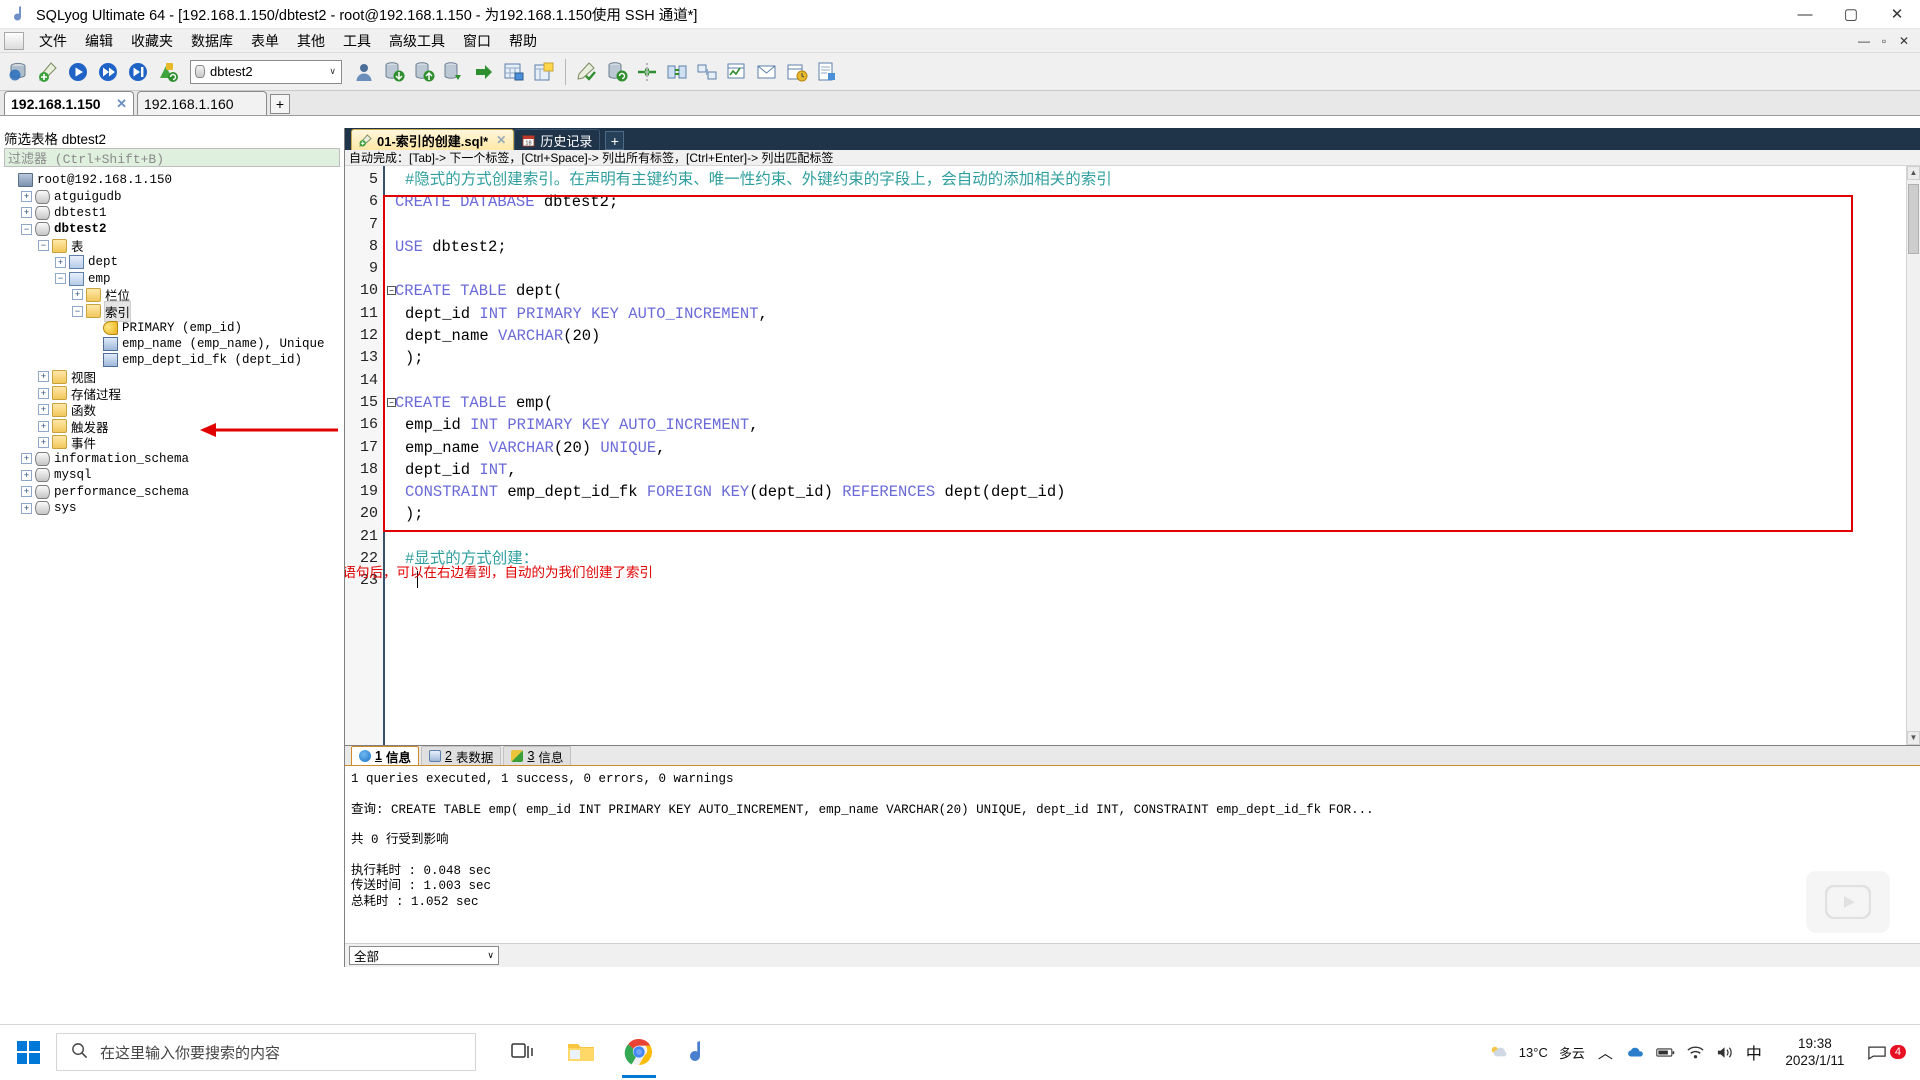 This screenshot has height=1080, width=1920. I want to click on results-tab-messages: 1 信息, so click(385, 755).